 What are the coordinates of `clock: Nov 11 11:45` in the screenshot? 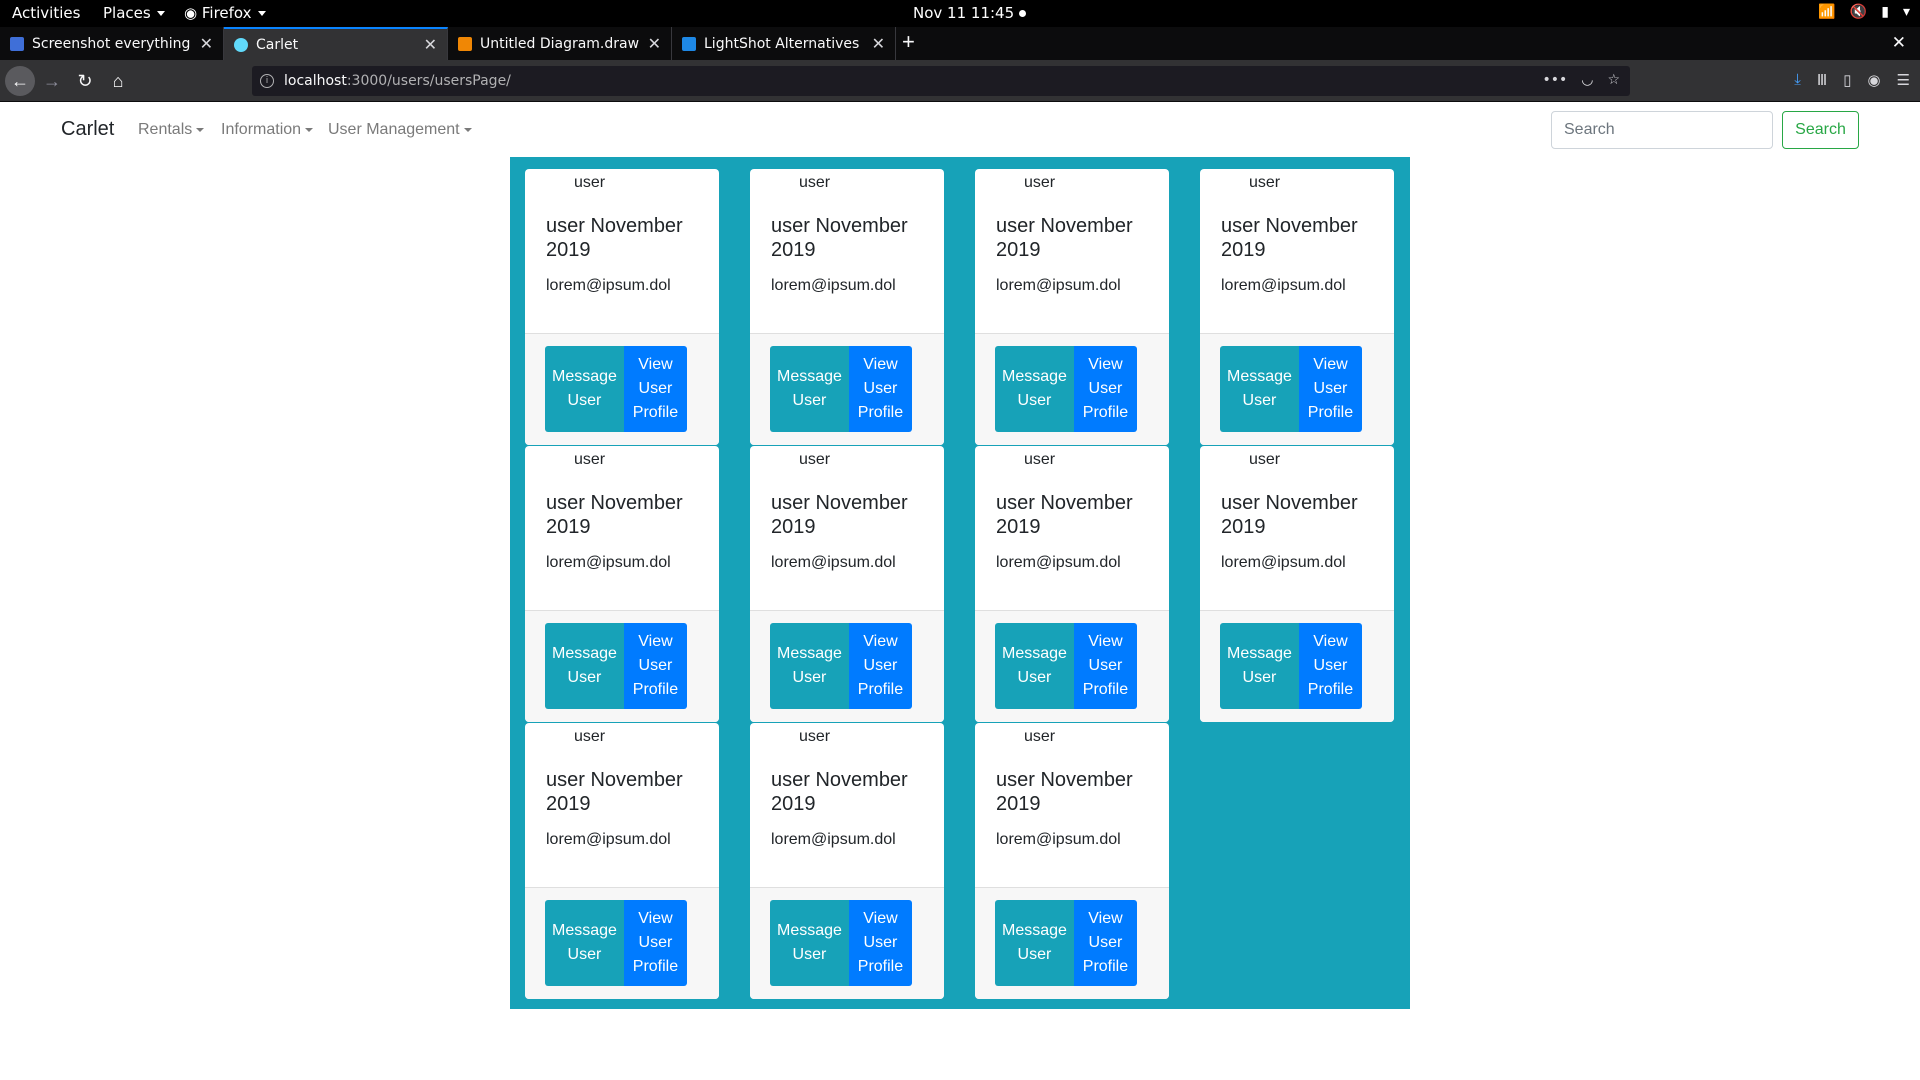 It's located at (970, 13).